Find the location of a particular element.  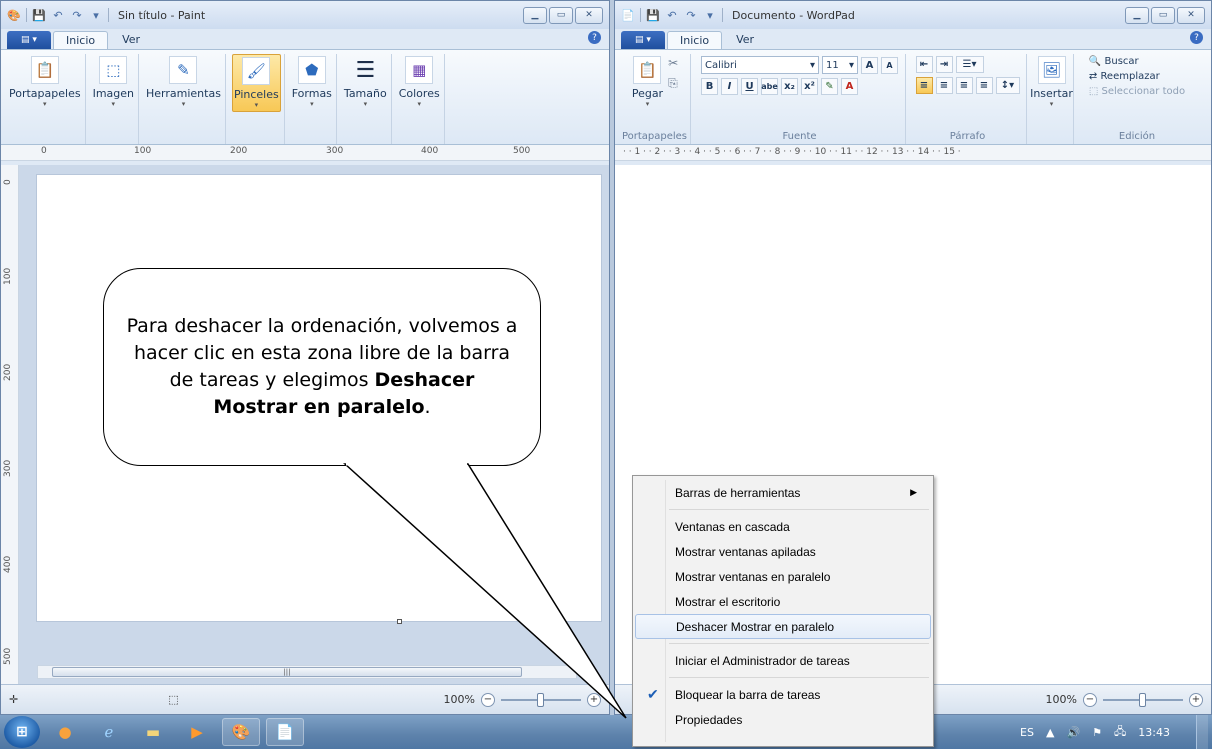

menu-item-label: Propiedades is located at coordinates (709, 719).